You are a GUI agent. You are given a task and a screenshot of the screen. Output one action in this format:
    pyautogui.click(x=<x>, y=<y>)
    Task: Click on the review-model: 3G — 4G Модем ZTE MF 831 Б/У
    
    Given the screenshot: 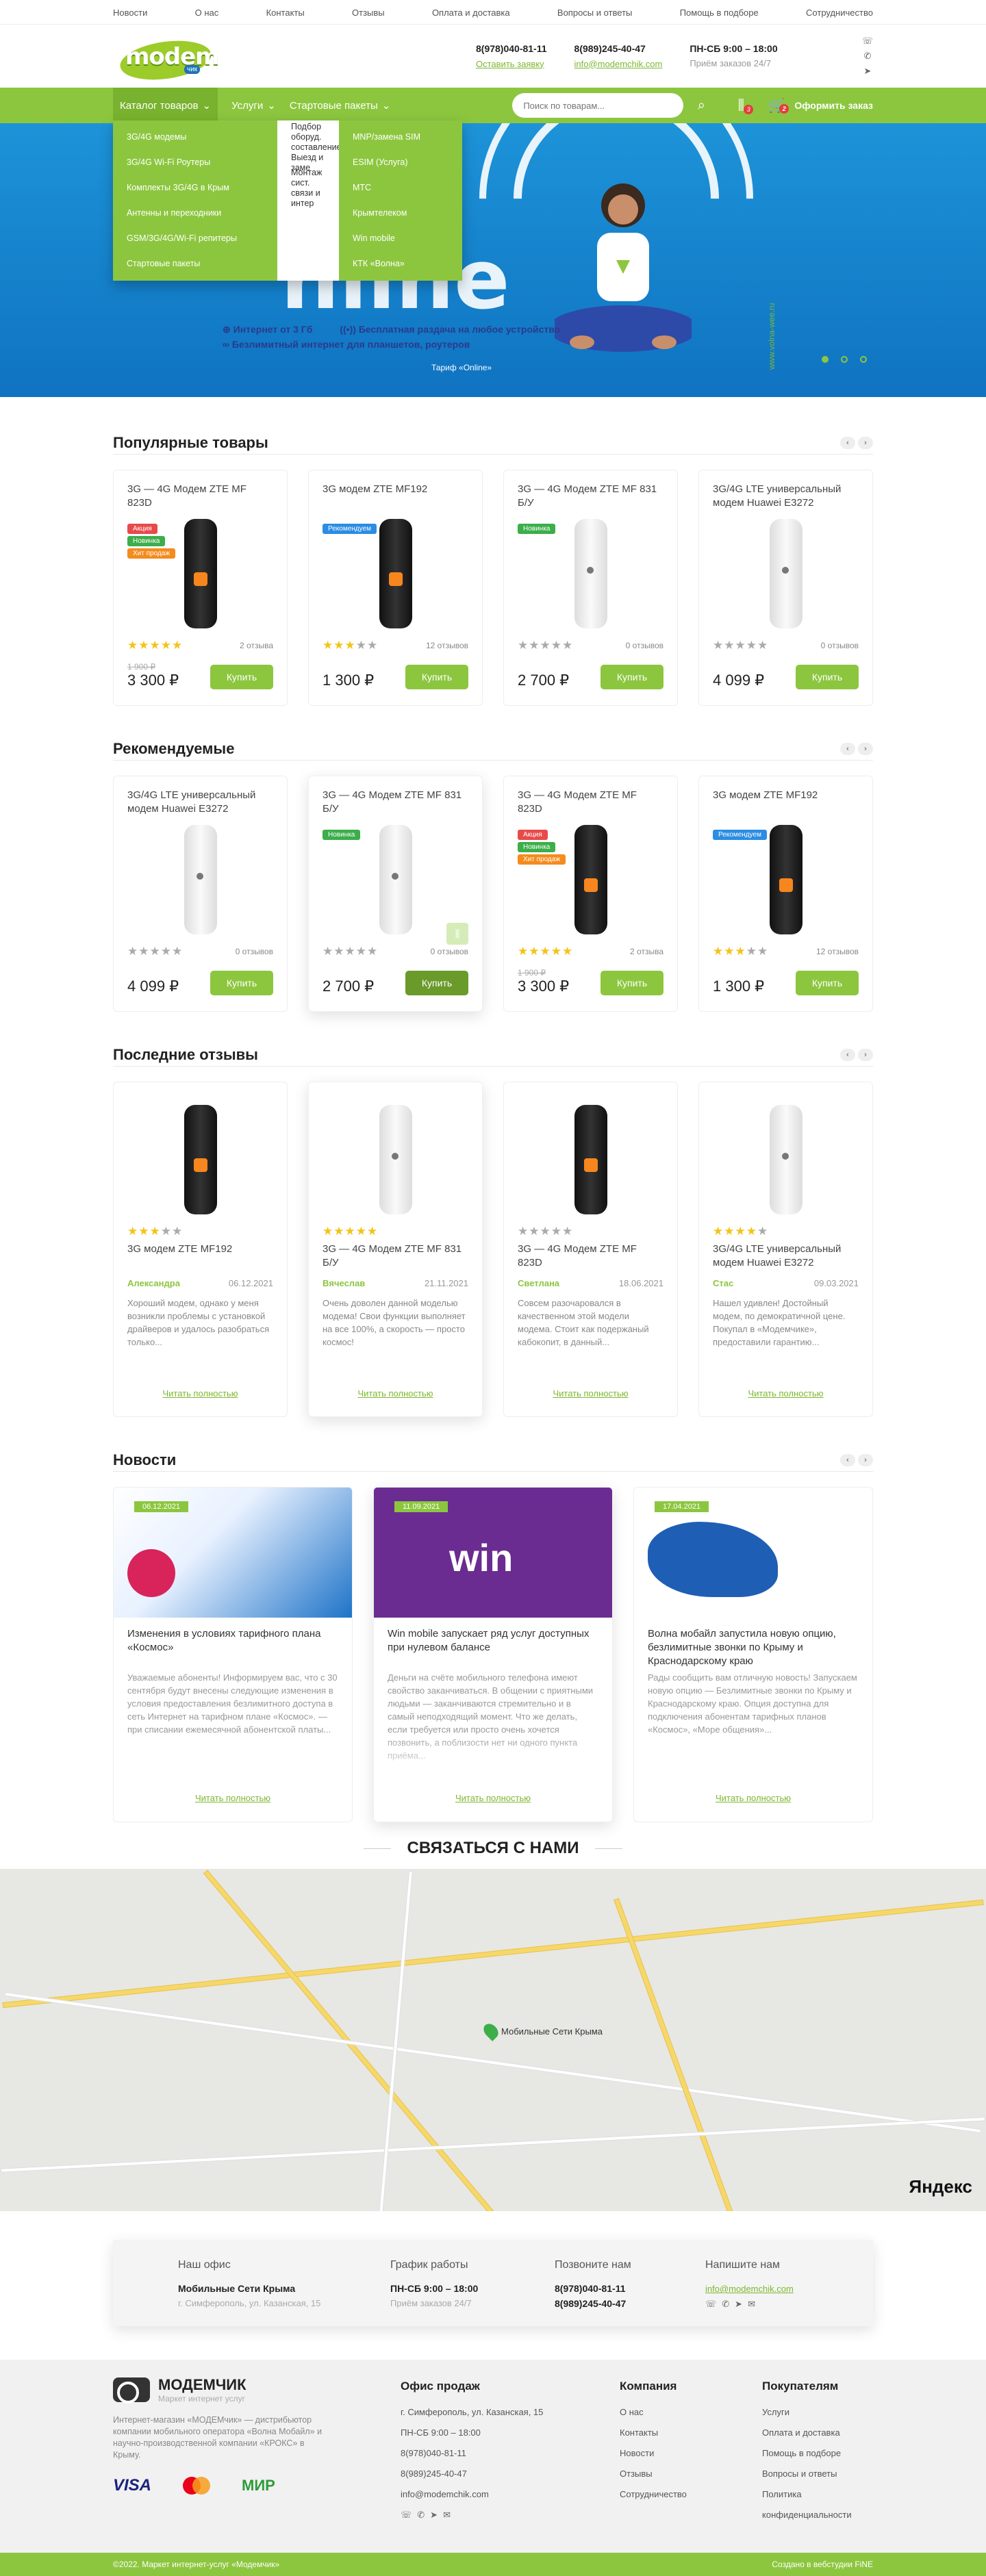 What is the action you would take?
    pyautogui.click(x=396, y=1260)
    